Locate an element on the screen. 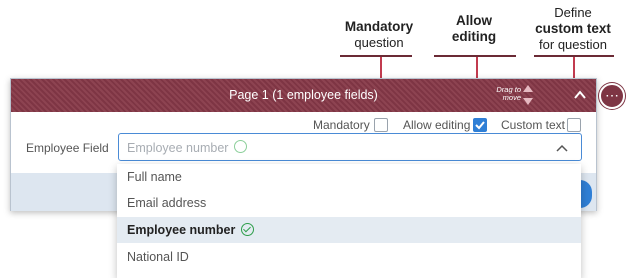 This screenshot has height=278, width=640. custom-text-checkbox is located at coordinates (574, 125).